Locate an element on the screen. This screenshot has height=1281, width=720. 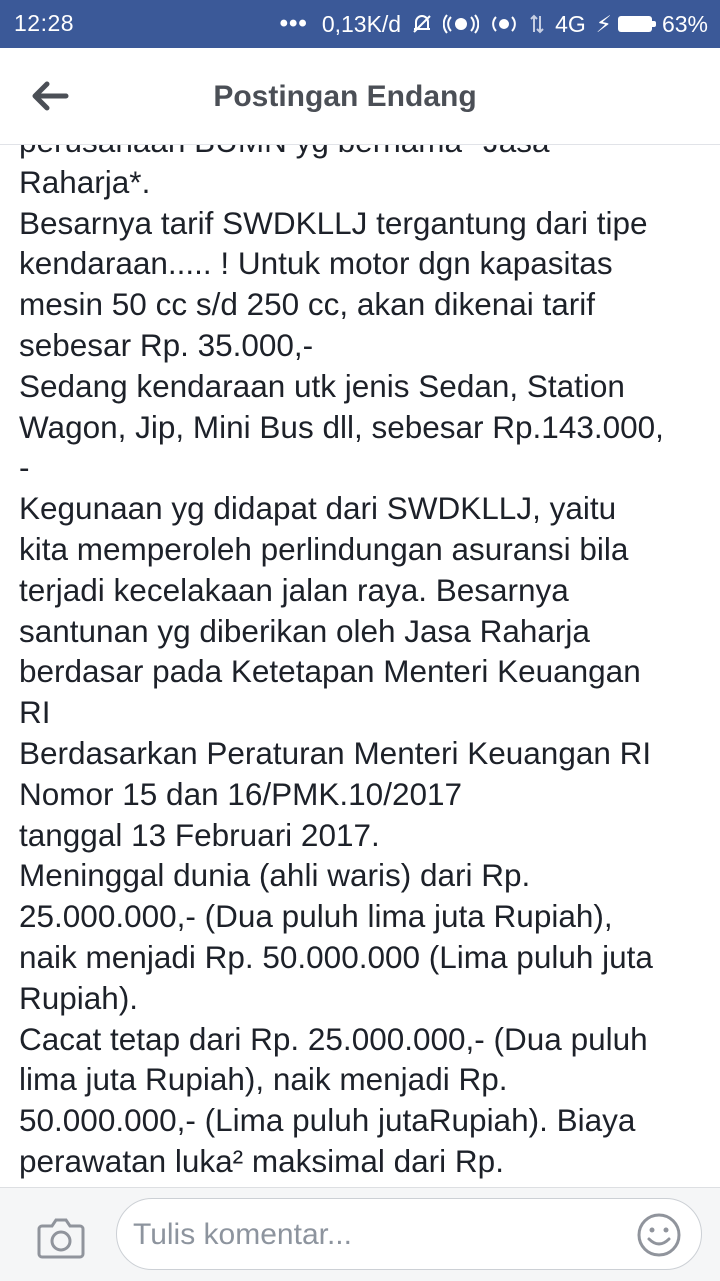
post-line: tanggal 13 Februari 2017. is located at coordinates (199, 834).